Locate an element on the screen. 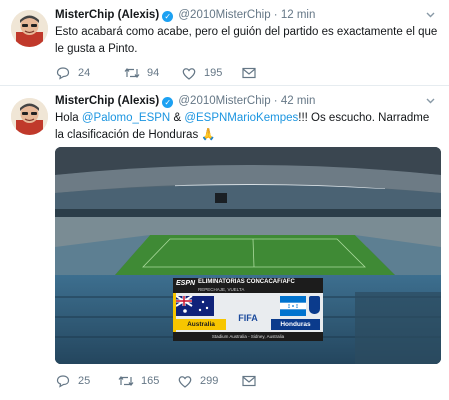 The image size is (449, 400). espn-logo: ESPN is located at coordinates (186, 283).